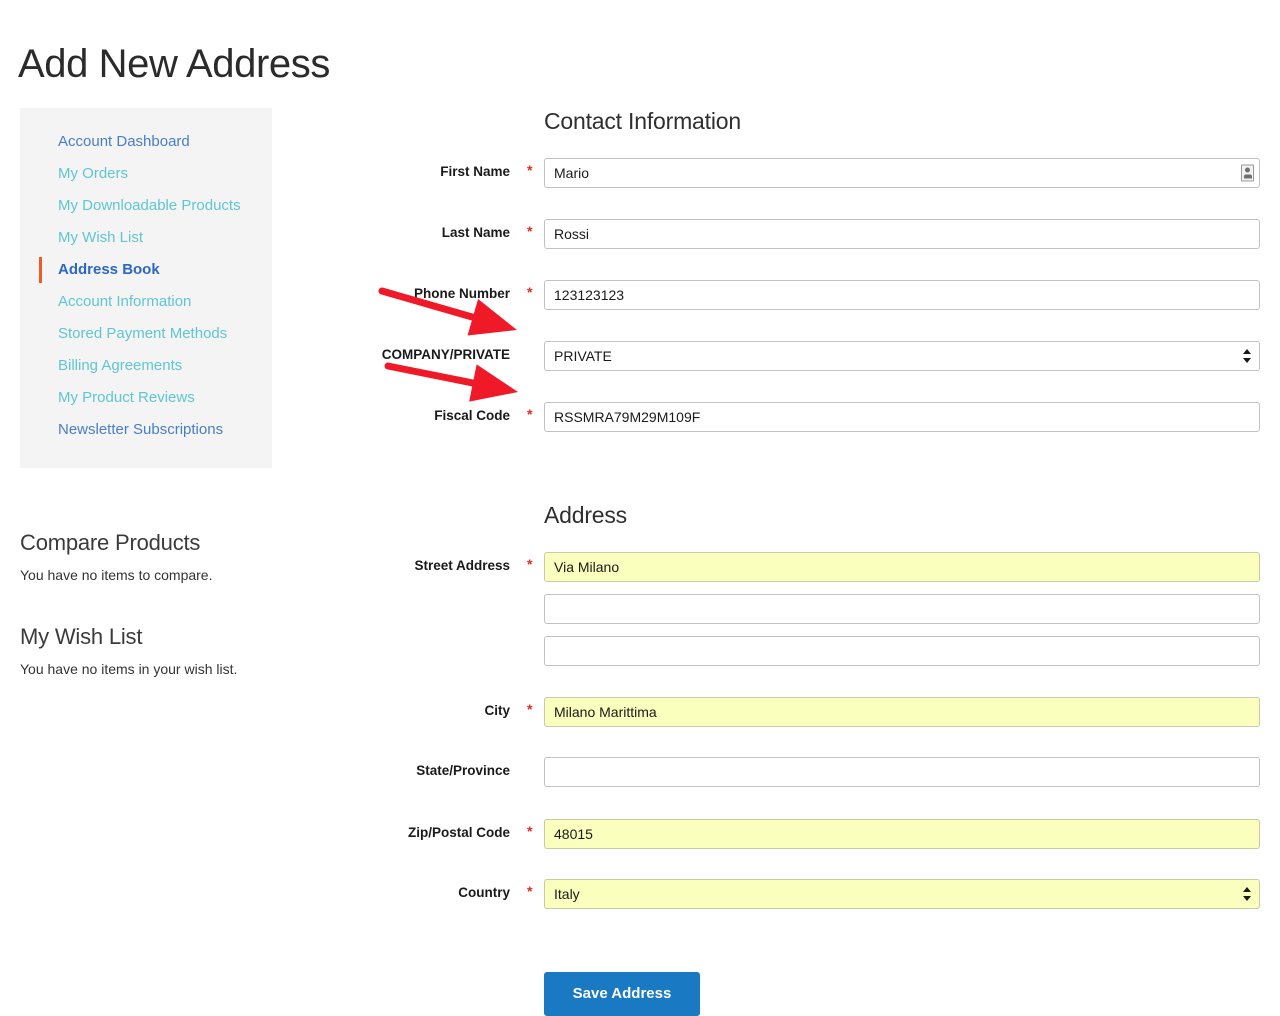  I want to click on field-company-private: COMPANY/PRIVATE PRIVATE, so click(820, 356).